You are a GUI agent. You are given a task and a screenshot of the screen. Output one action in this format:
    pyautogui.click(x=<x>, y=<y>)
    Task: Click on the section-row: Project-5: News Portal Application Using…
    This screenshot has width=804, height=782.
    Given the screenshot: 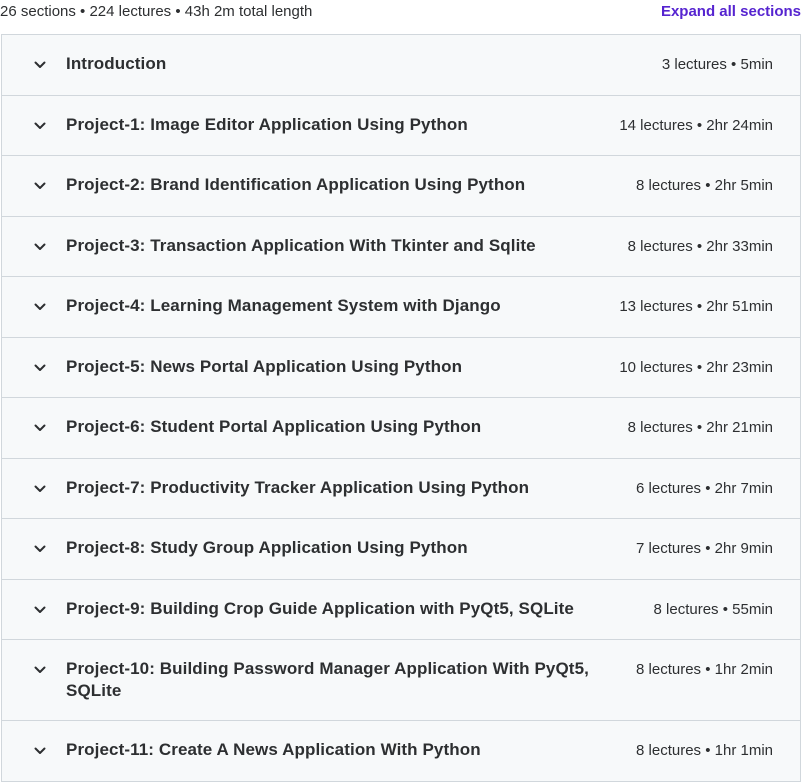 What is the action you would take?
    pyautogui.click(x=401, y=367)
    